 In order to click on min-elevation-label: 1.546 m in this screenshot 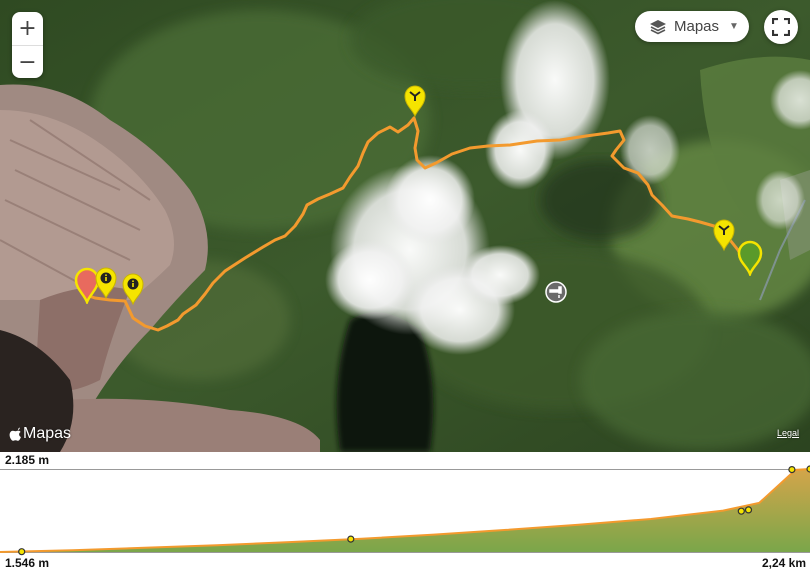, I will do `click(27, 563)`.